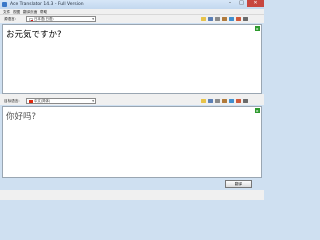  Describe the element at coordinates (61, 19) in the screenshot. I see `source-language-select: 日本语(日语) ▾` at that location.